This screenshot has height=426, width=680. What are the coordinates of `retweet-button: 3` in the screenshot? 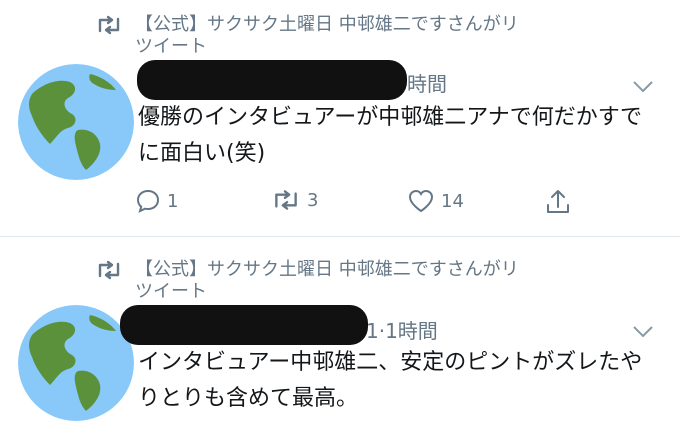 It's located at (294, 200).